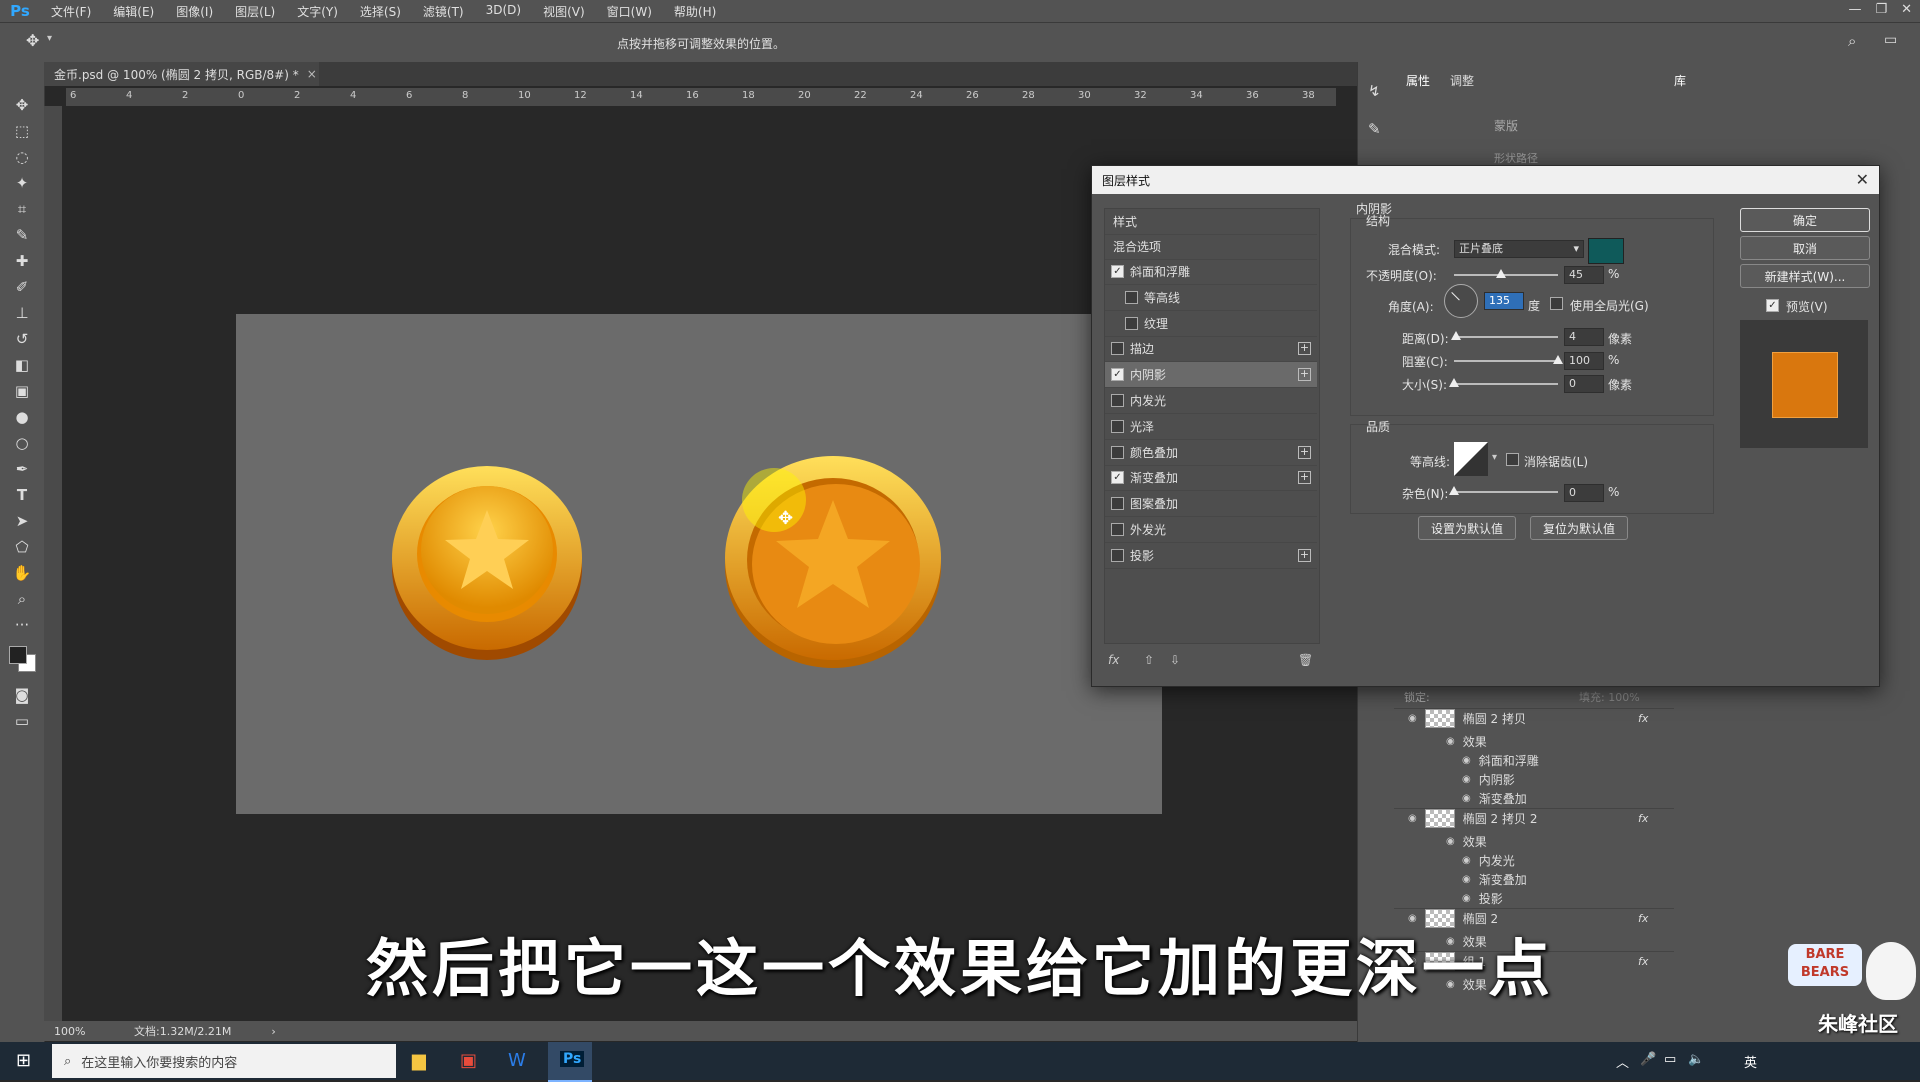 The image size is (1920, 1082). What do you see at coordinates (312, 74) in the screenshot?
I see `close-tab-icon: ×` at bounding box center [312, 74].